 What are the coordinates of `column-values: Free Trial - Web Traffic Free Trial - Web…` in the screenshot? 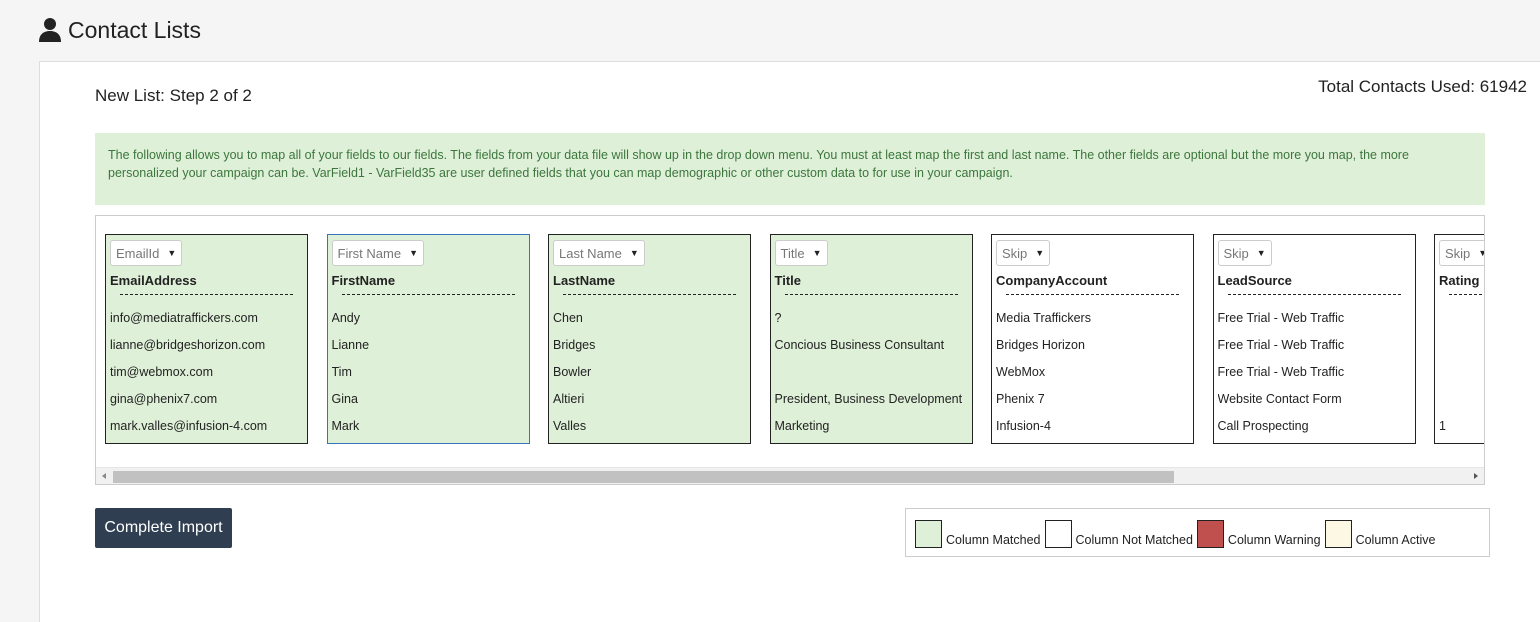 It's located at (1314, 376).